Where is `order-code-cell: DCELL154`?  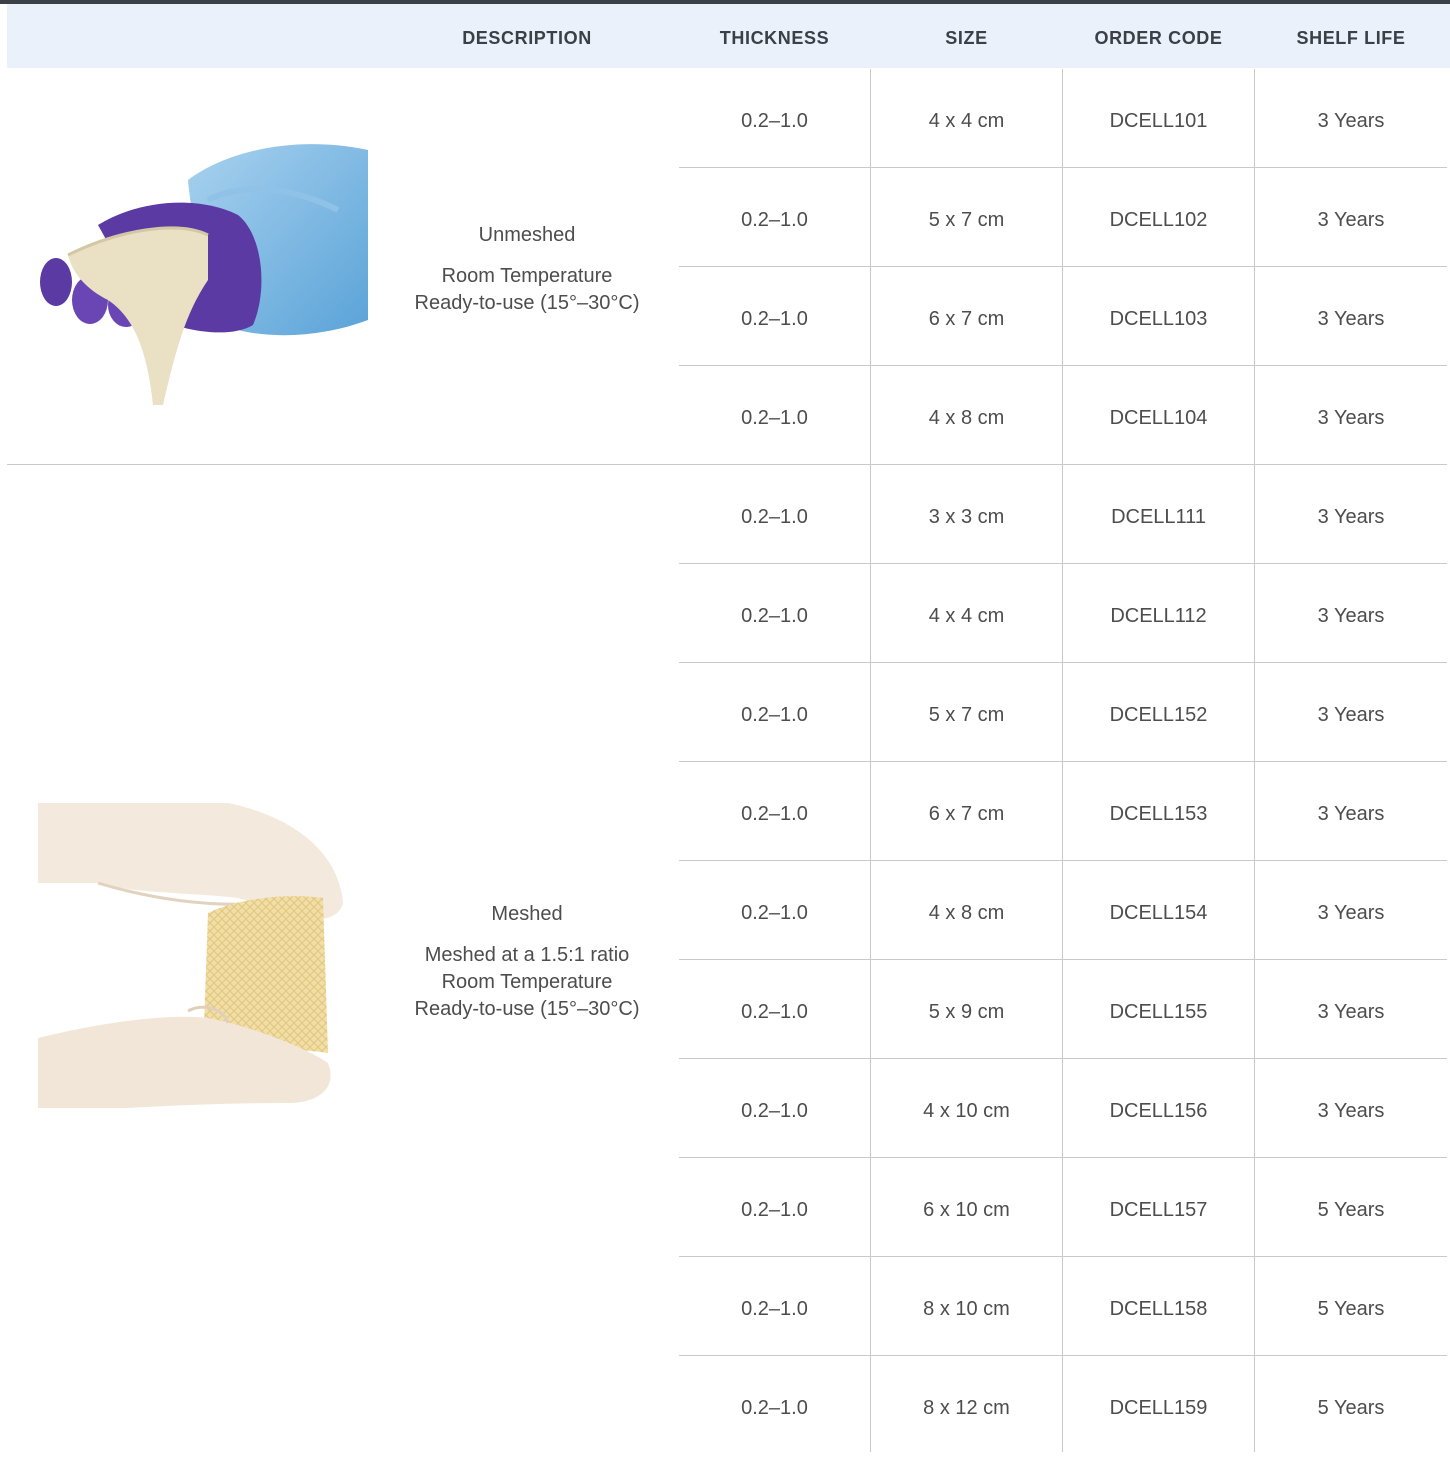
order-code-cell: DCELL154 is located at coordinates (1158, 913).